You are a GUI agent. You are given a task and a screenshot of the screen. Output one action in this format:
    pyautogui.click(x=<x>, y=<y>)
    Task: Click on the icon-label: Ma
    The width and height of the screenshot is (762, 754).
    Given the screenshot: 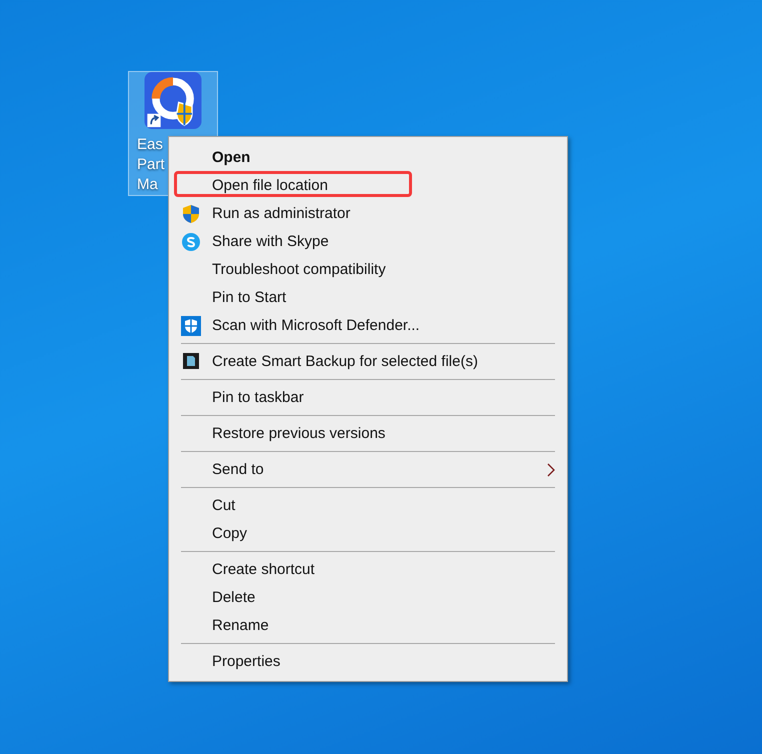 What is the action you would take?
    pyautogui.click(x=148, y=185)
    